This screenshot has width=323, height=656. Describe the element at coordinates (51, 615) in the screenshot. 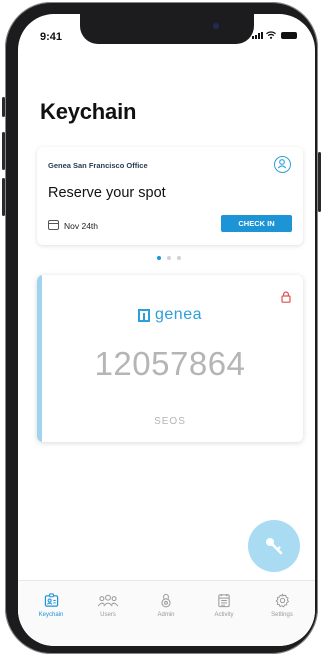

I see `tab-keychain-label: Keychain` at that location.